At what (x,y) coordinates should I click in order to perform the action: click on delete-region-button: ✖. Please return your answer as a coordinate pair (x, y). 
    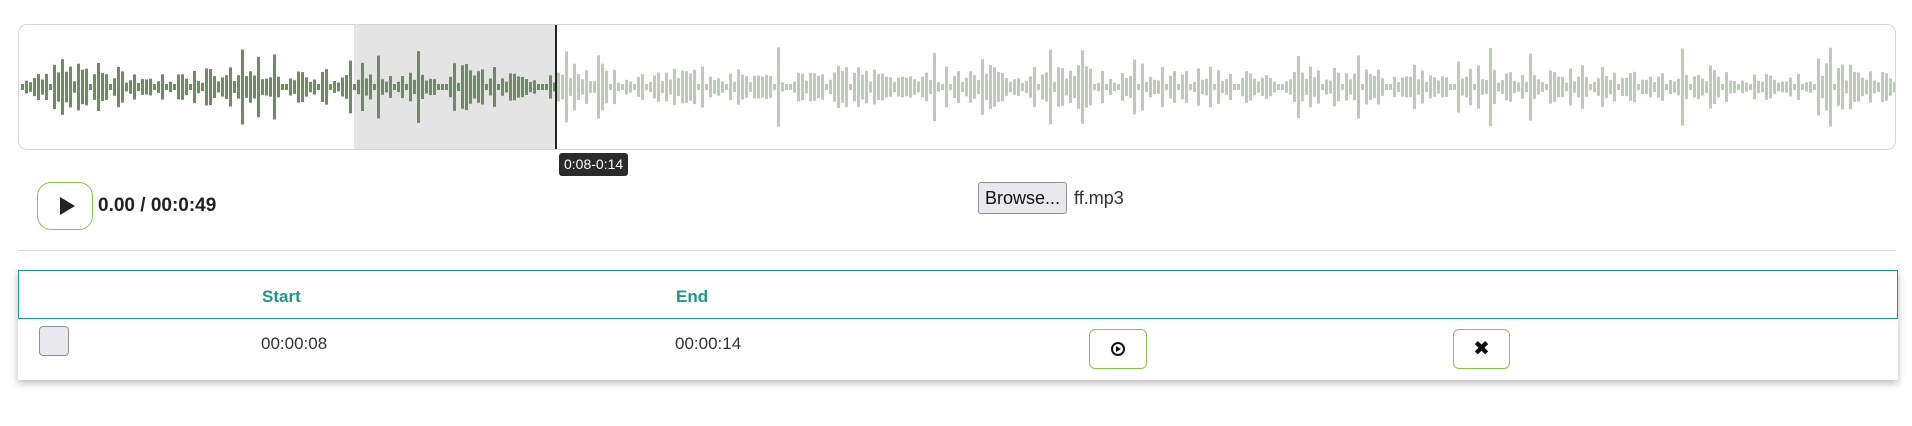
    Looking at the image, I should click on (1481, 349).